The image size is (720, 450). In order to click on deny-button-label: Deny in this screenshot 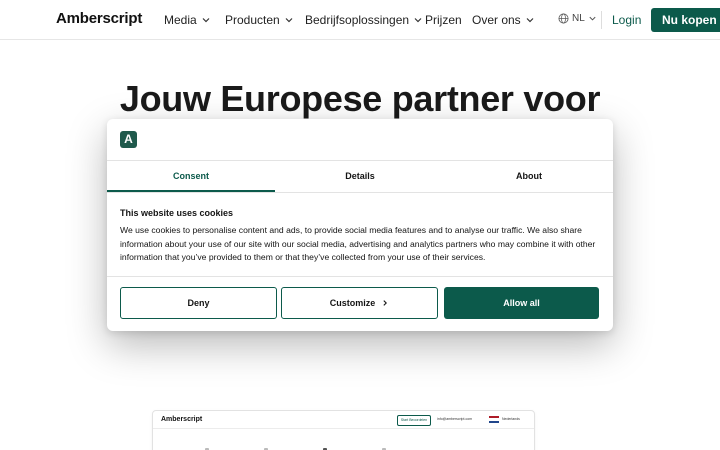, I will do `click(198, 303)`.